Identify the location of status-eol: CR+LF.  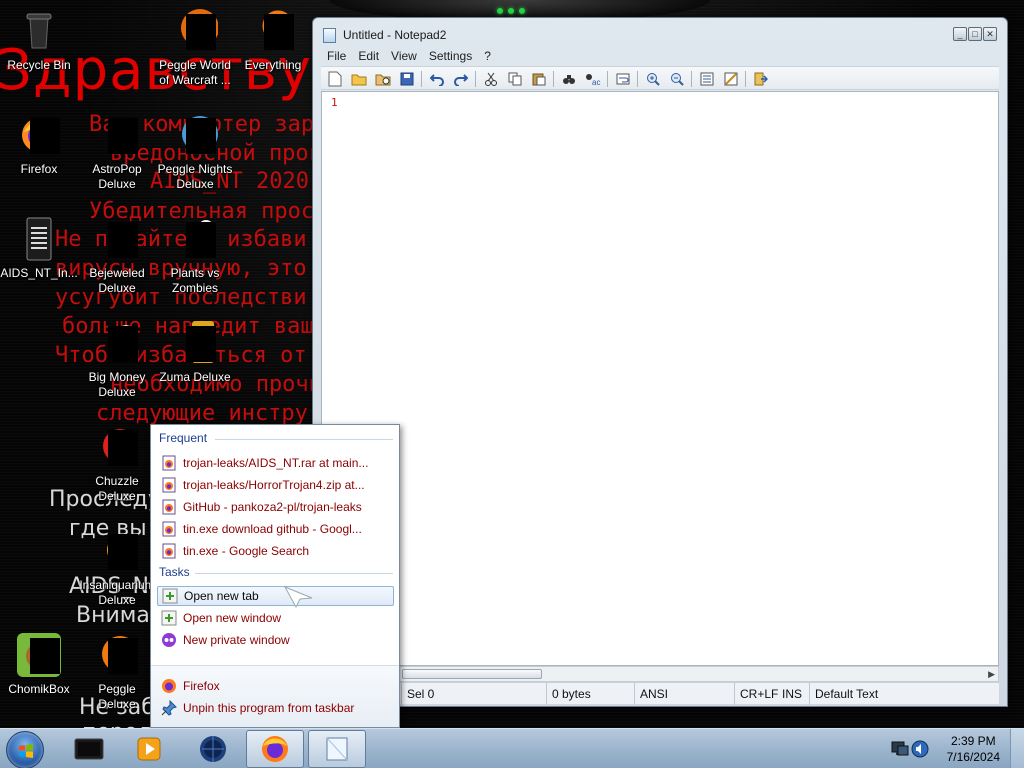
(756, 694).